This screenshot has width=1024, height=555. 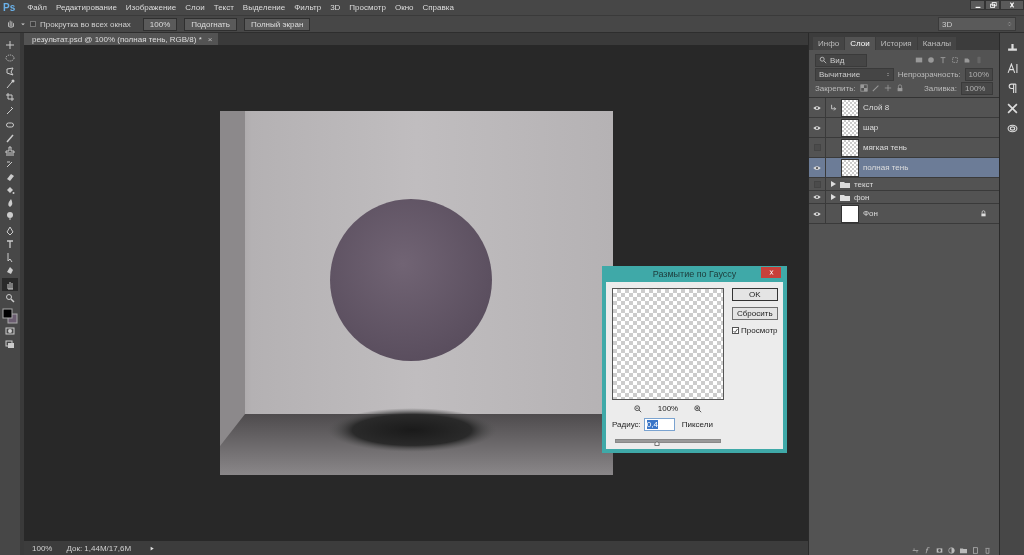 I want to click on zoom-level: 100%, so click(x=42, y=548).